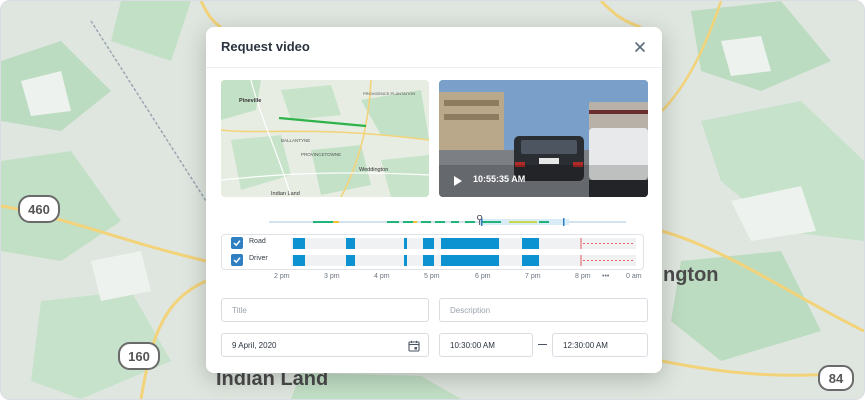 The width and height of the screenshot is (865, 400). What do you see at coordinates (691, 275) in the screenshot?
I see `bg-label-weddington: ngton` at bounding box center [691, 275].